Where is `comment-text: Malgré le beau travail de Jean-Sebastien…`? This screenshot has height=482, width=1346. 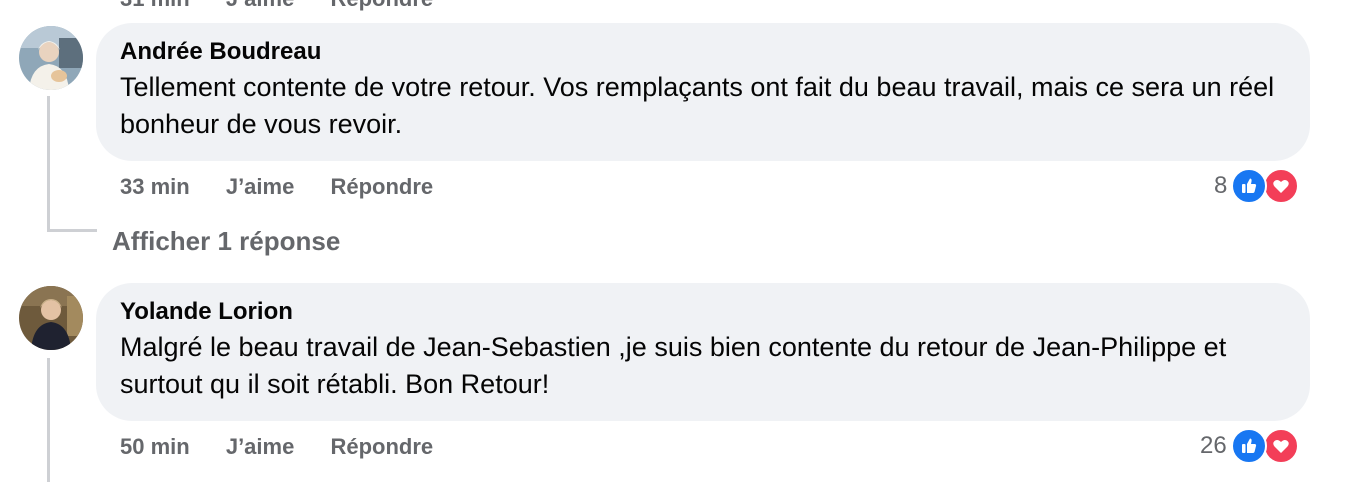
comment-text: Malgré le beau travail de Jean-Sebastien… is located at coordinates (673, 365).